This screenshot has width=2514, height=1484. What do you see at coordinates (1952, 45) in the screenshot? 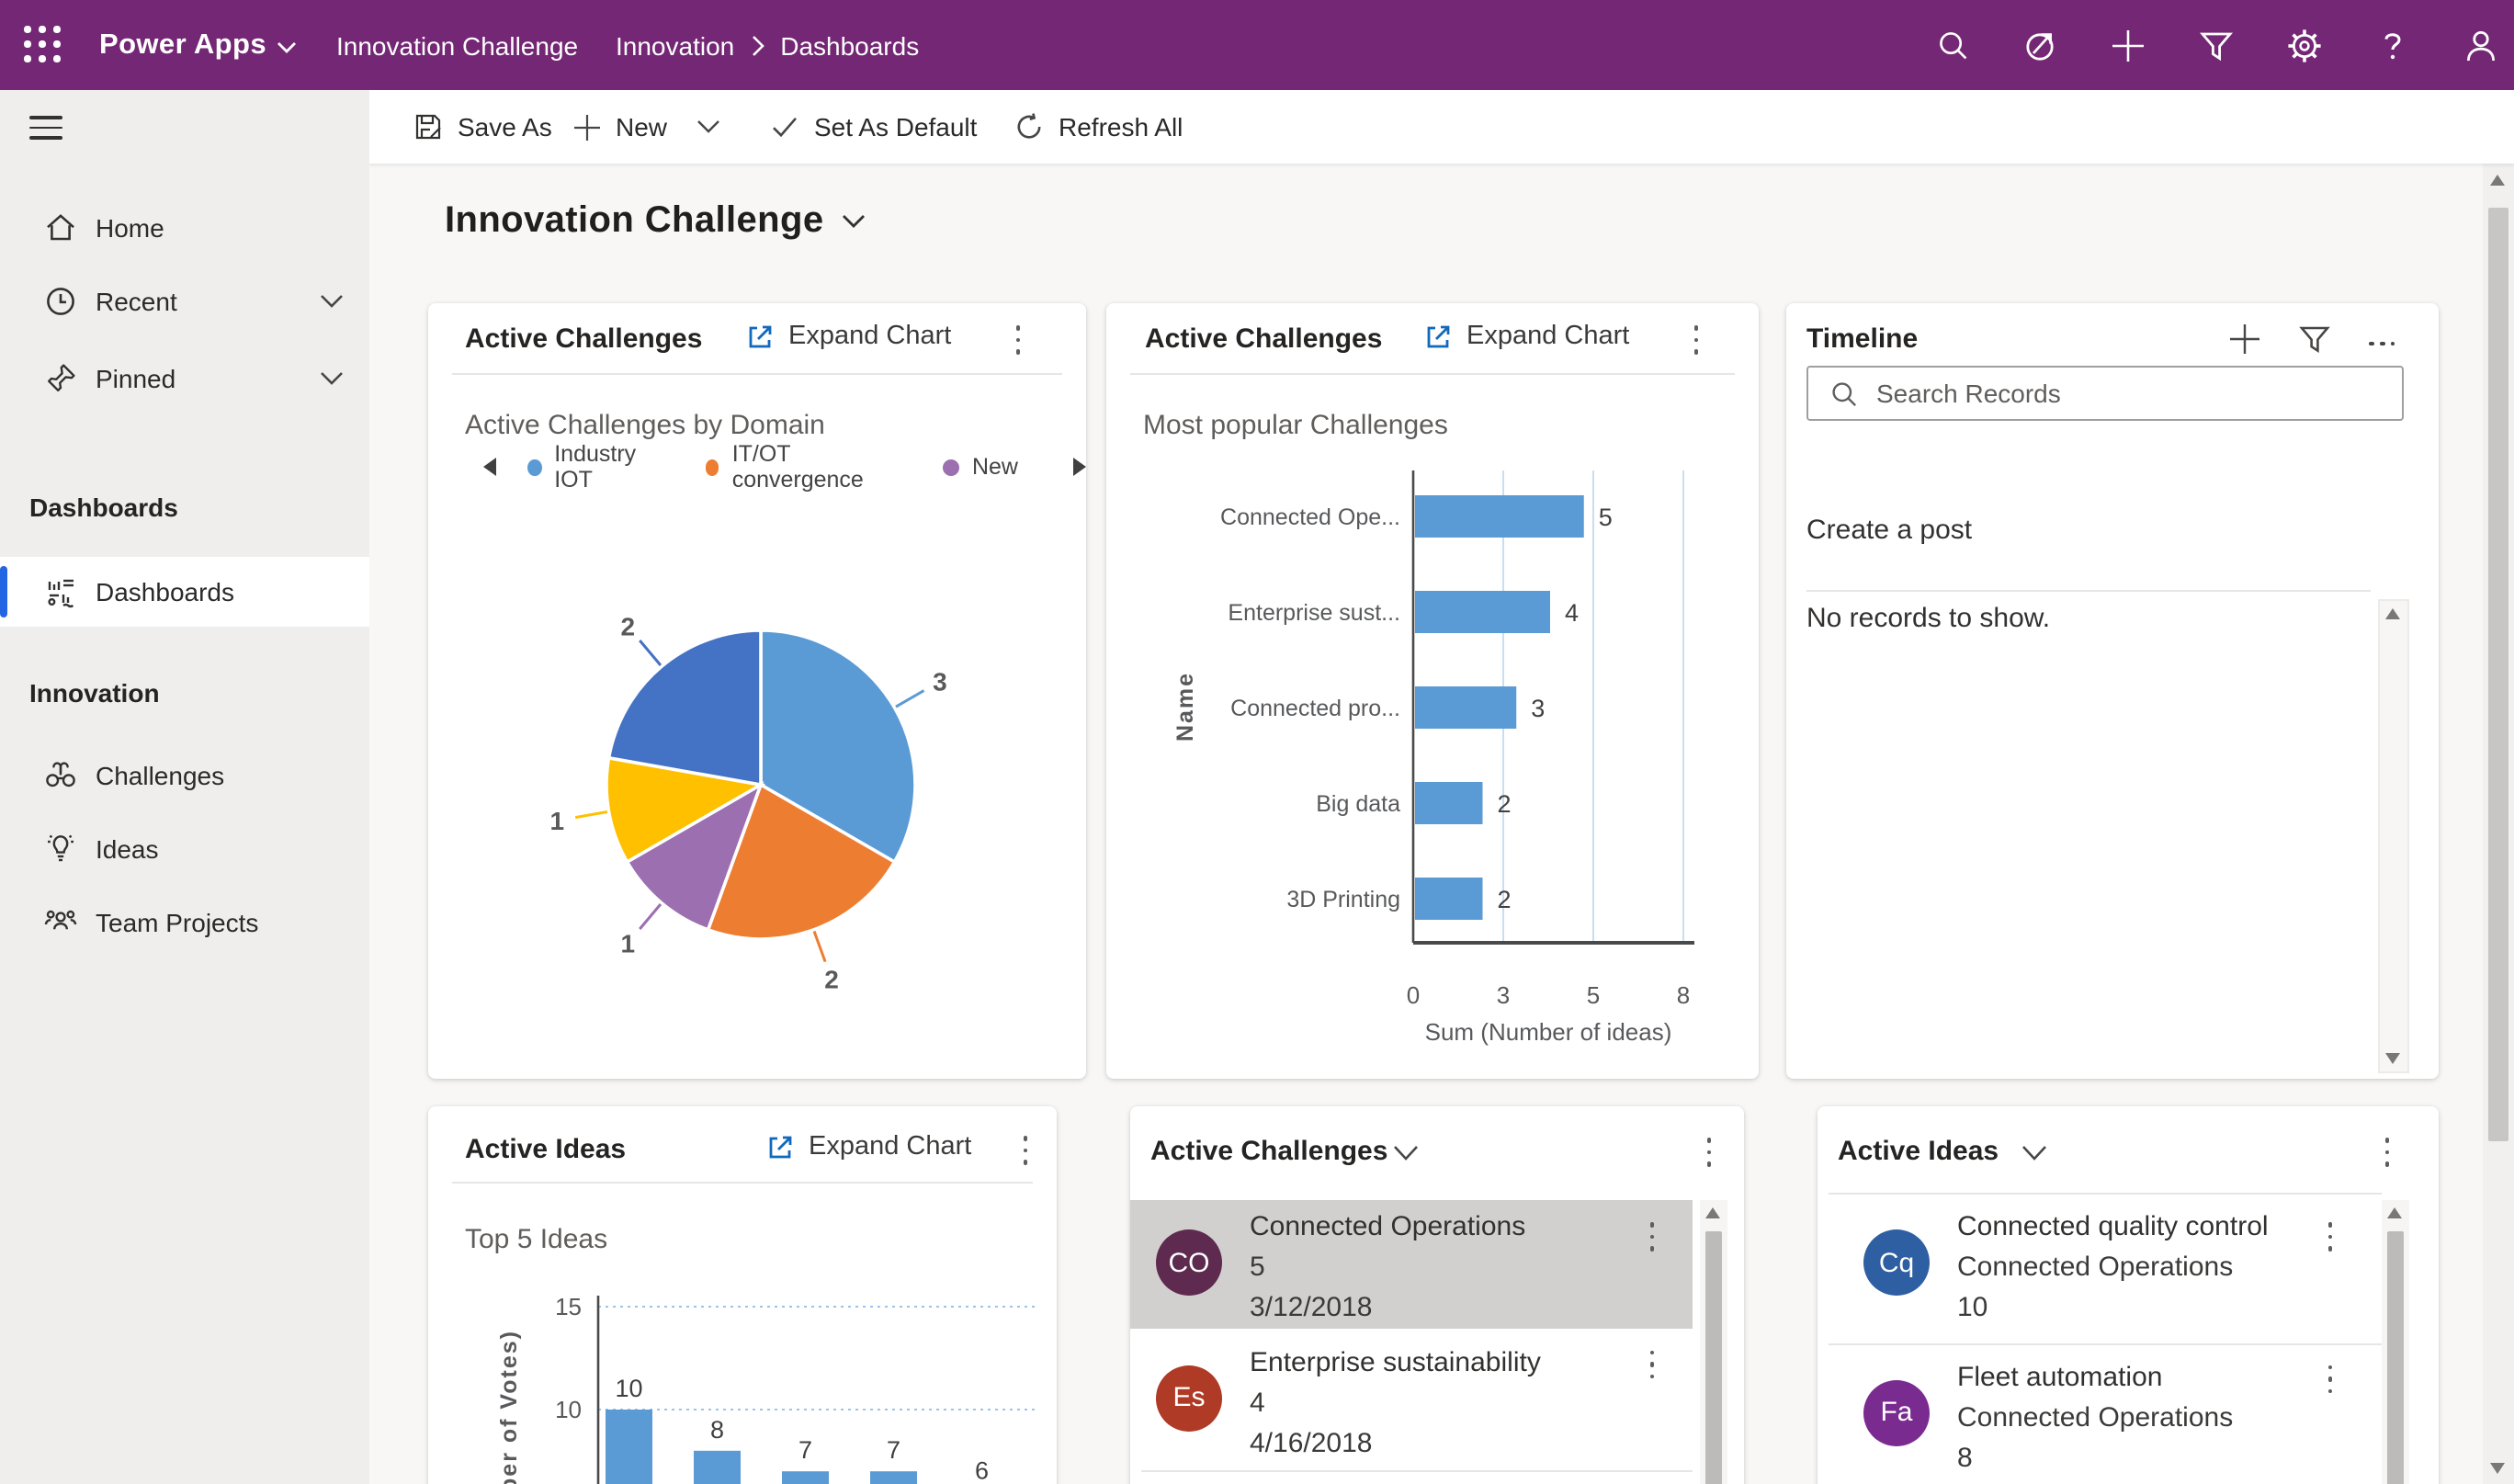
I see `search-icon` at bounding box center [1952, 45].